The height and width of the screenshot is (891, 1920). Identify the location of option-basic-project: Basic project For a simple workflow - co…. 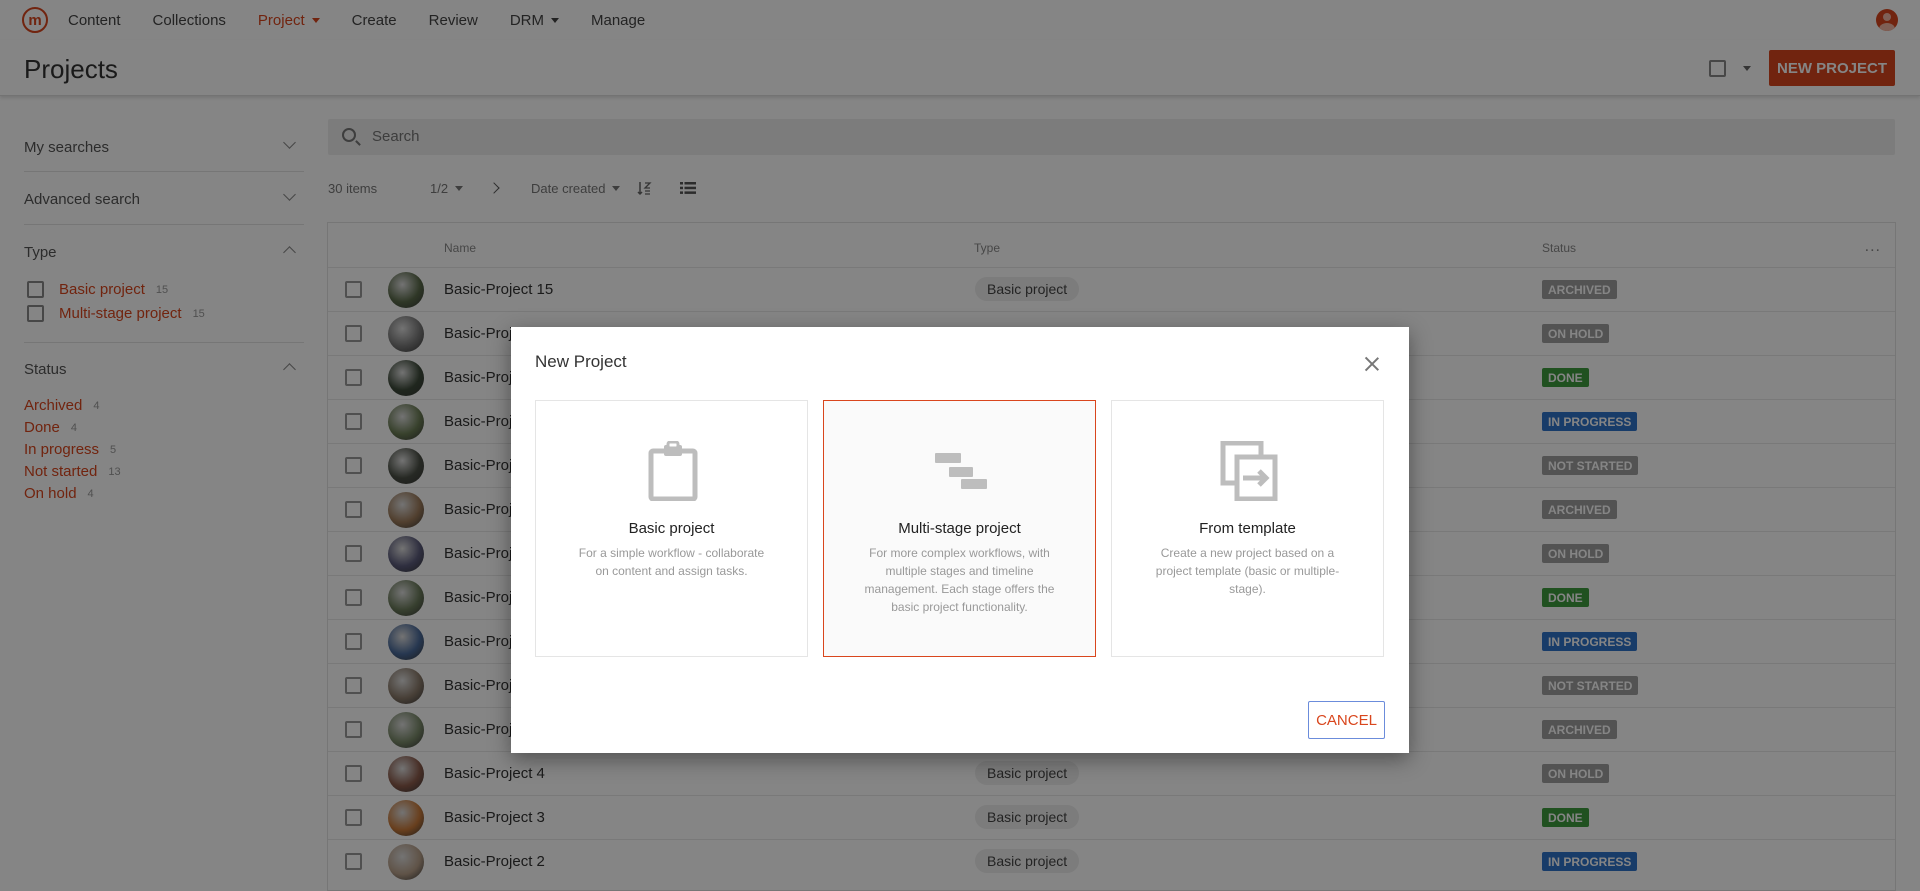
(671, 528).